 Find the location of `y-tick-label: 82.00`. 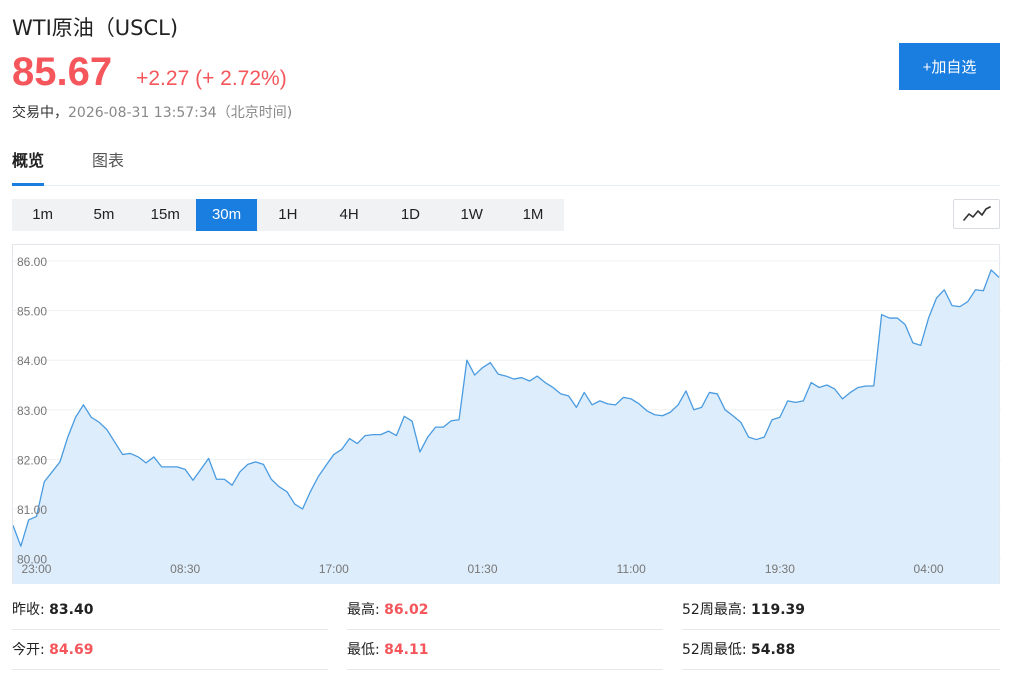

y-tick-label: 82.00 is located at coordinates (32, 460).